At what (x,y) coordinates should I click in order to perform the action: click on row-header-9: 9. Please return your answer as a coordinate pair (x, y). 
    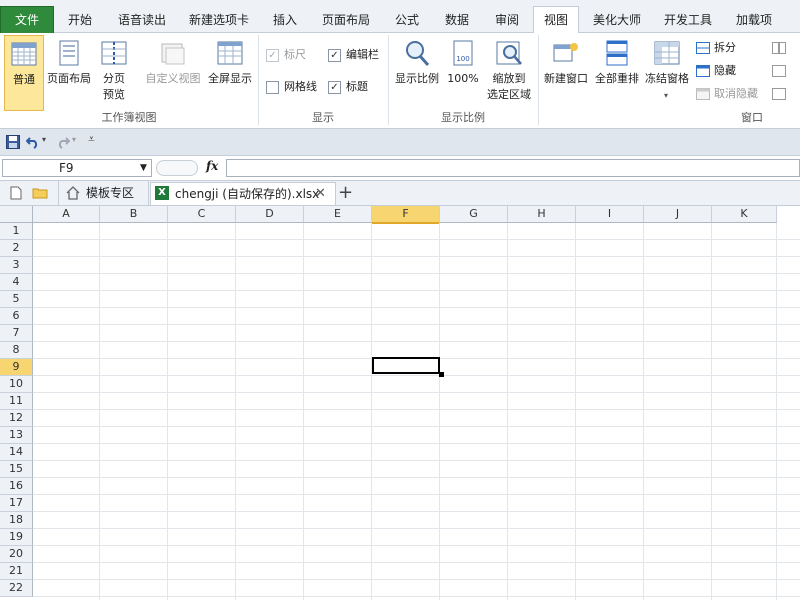
    Looking at the image, I should click on (16, 367).